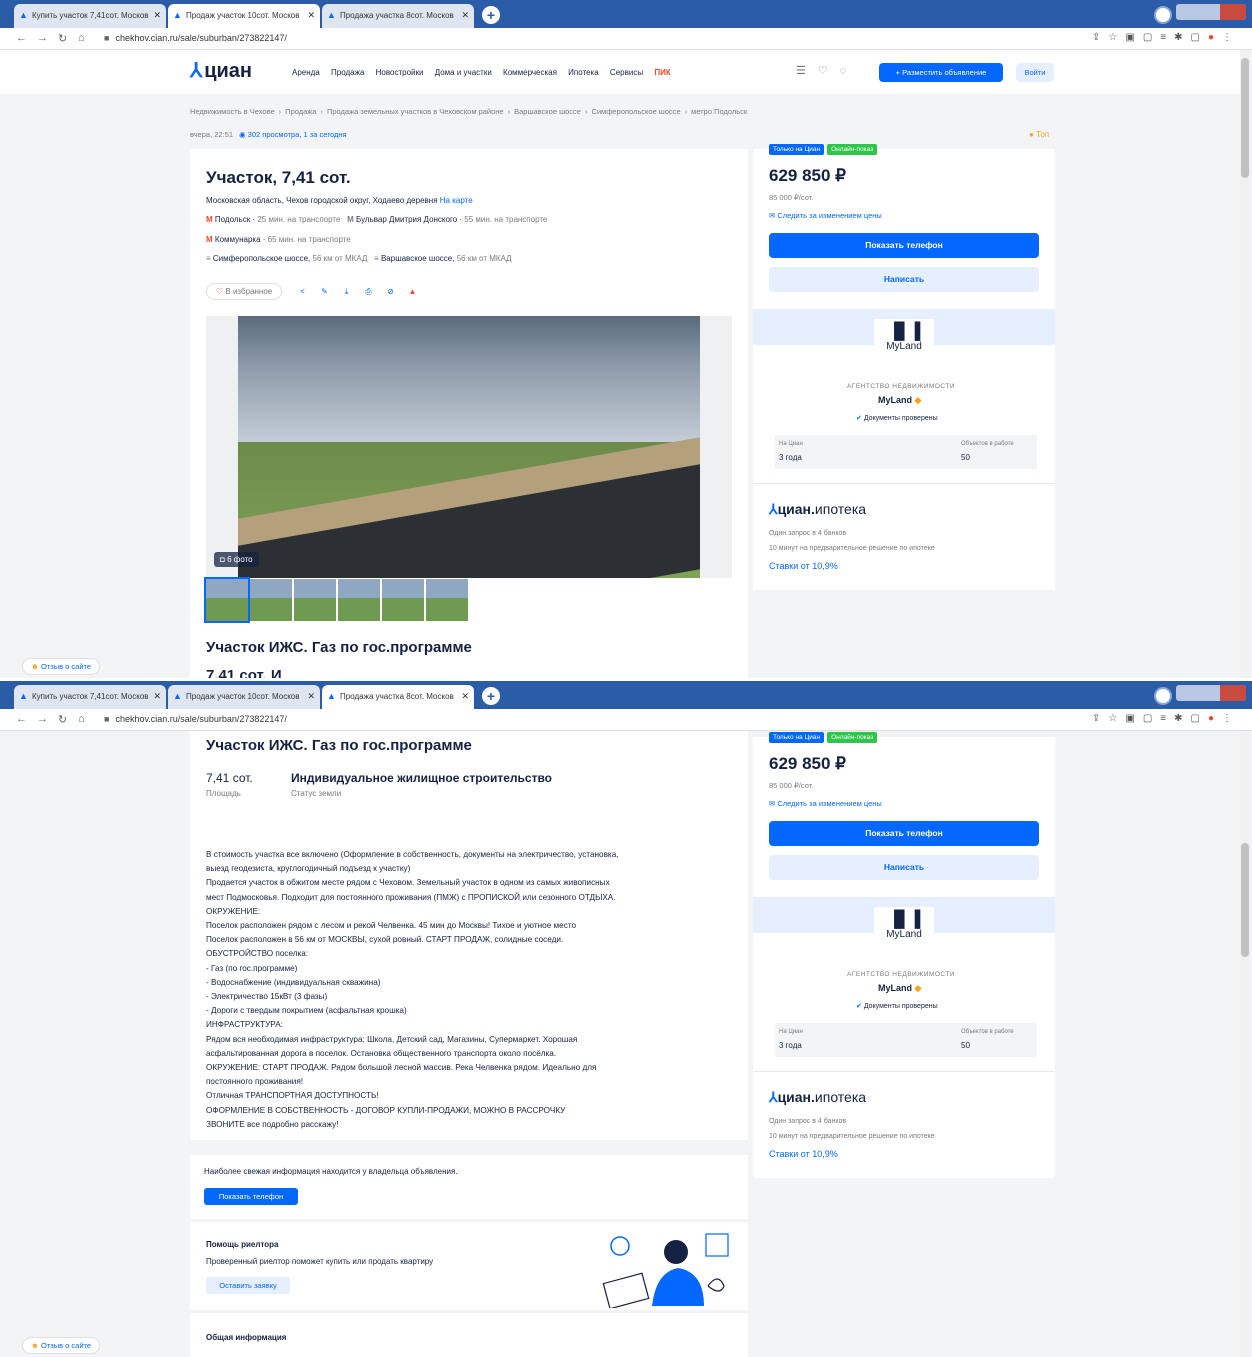 The height and width of the screenshot is (1357, 1252). What do you see at coordinates (635, 111) in the screenshot?
I see `breadcrumb-item: Симферопольское шоссе` at bounding box center [635, 111].